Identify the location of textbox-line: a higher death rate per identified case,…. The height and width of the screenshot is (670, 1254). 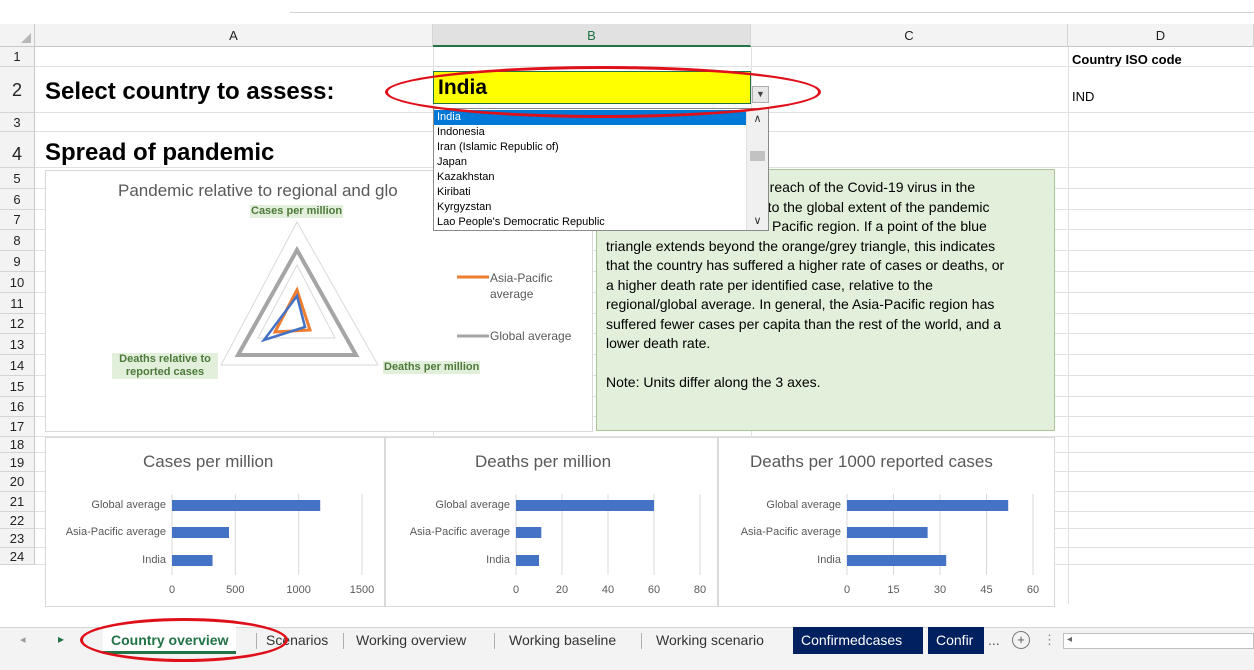
(769, 284).